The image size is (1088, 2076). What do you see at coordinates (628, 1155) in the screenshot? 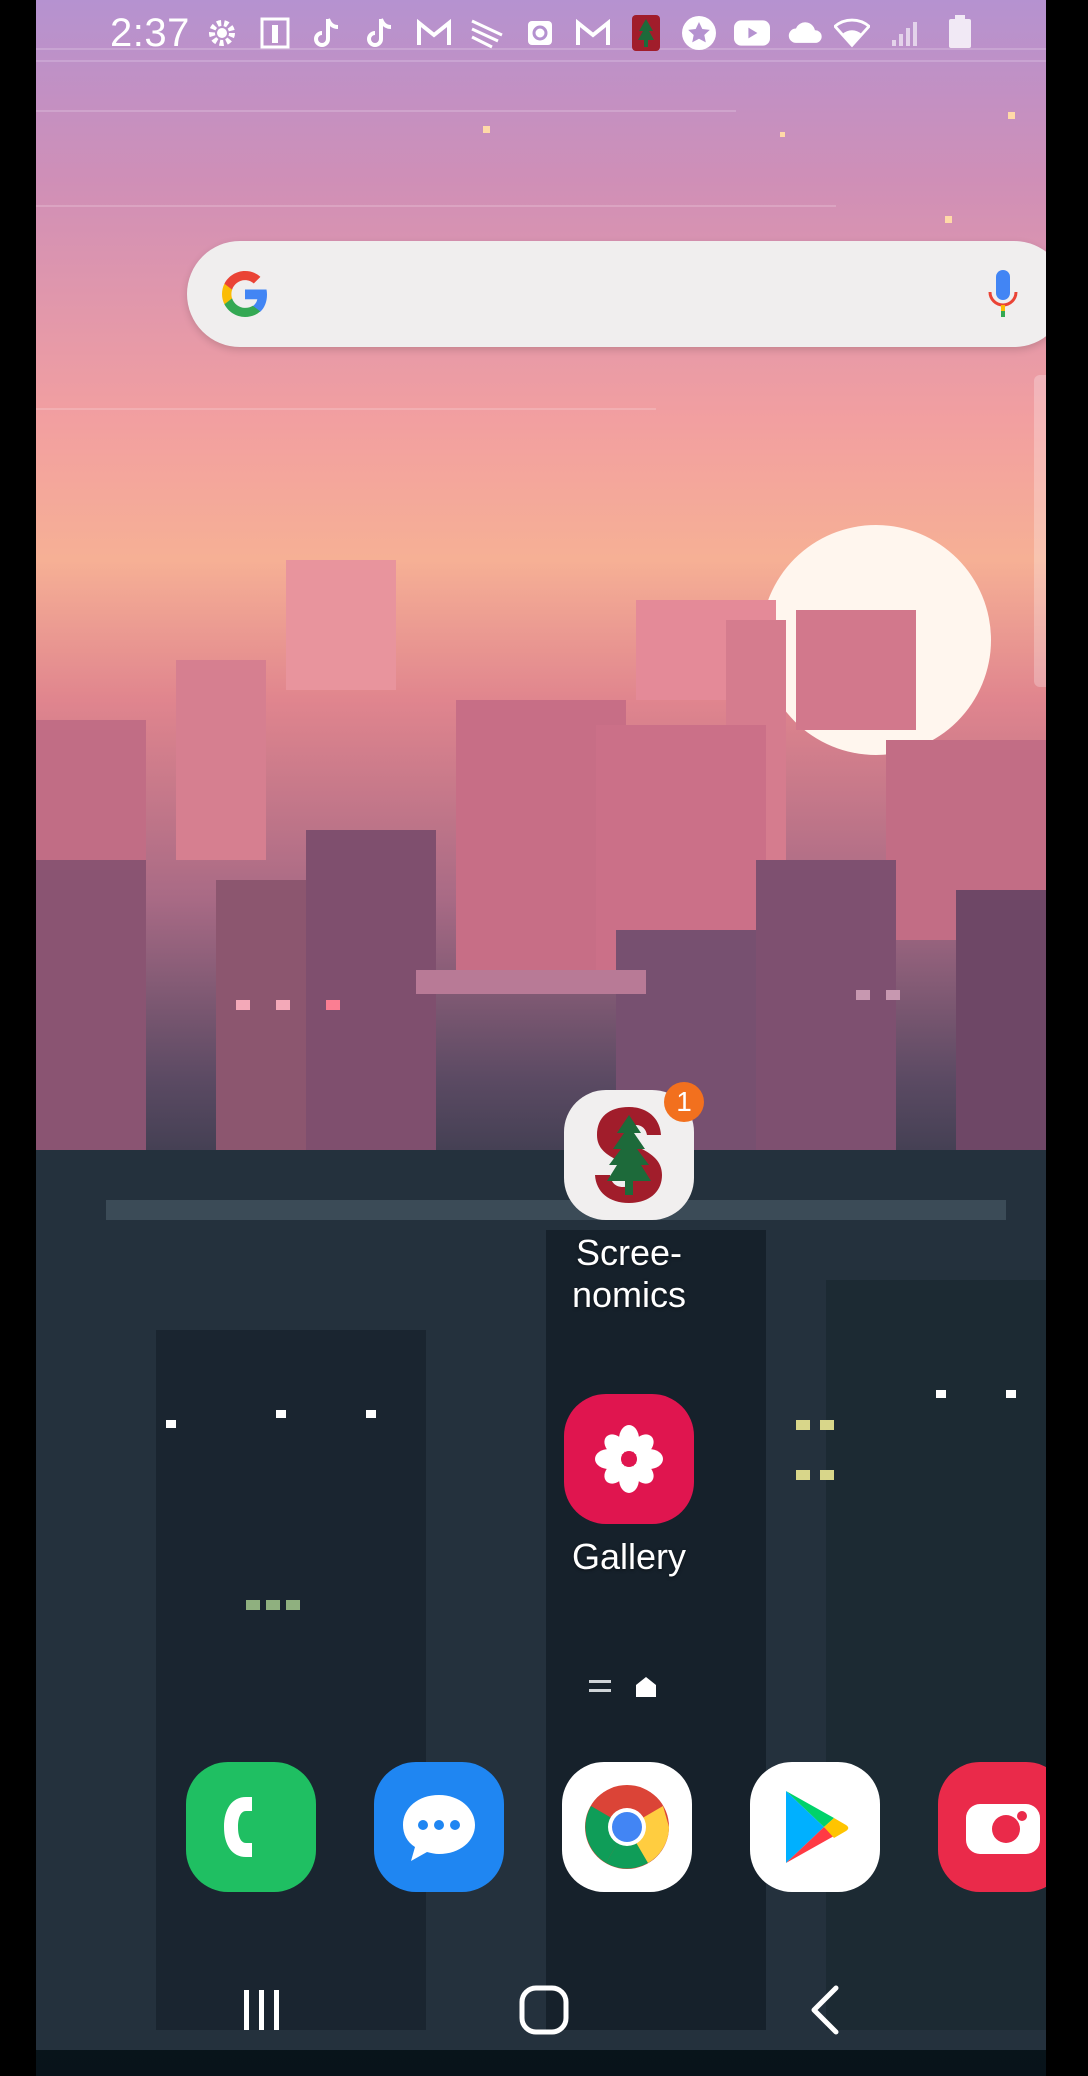
I see `stanford-tree-icon` at bounding box center [628, 1155].